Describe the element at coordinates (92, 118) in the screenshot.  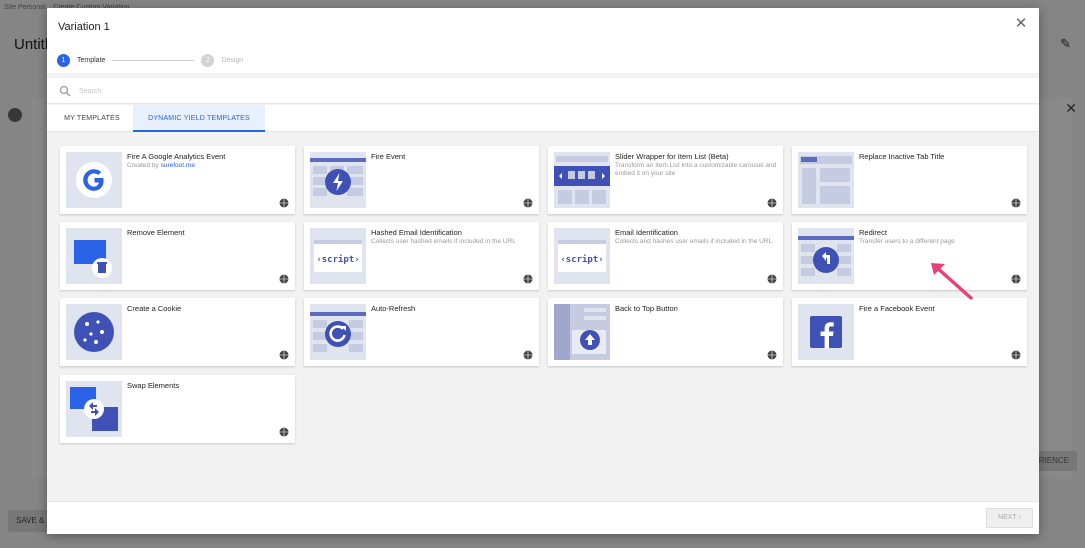
I see `tab-my-templates: MY TEMPLATES` at that location.